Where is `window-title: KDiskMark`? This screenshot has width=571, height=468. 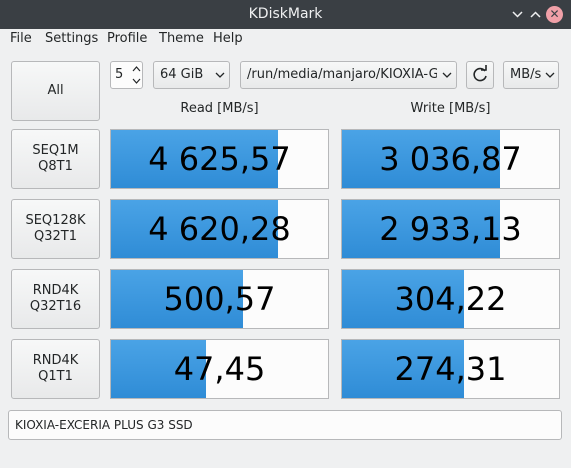
window-title: KDiskMark is located at coordinates (285, 14).